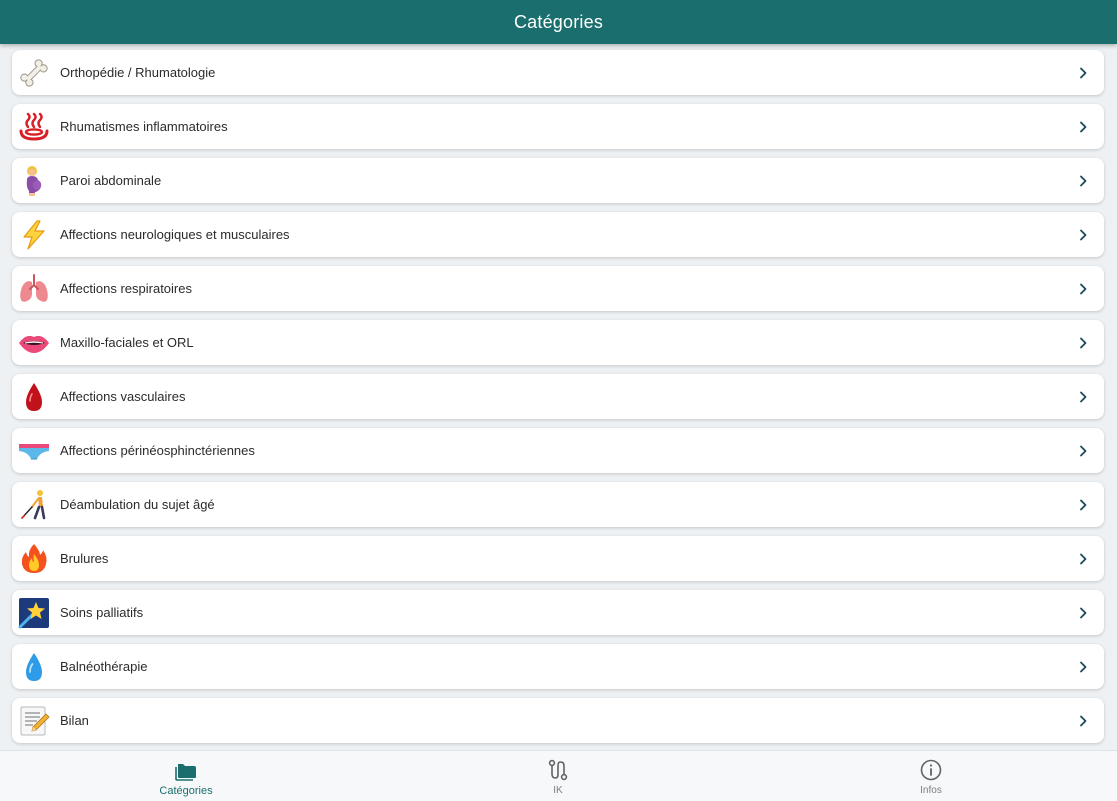  What do you see at coordinates (558, 504) in the screenshot?
I see `category-row-deambulation: Déambulation du sujet âgé` at bounding box center [558, 504].